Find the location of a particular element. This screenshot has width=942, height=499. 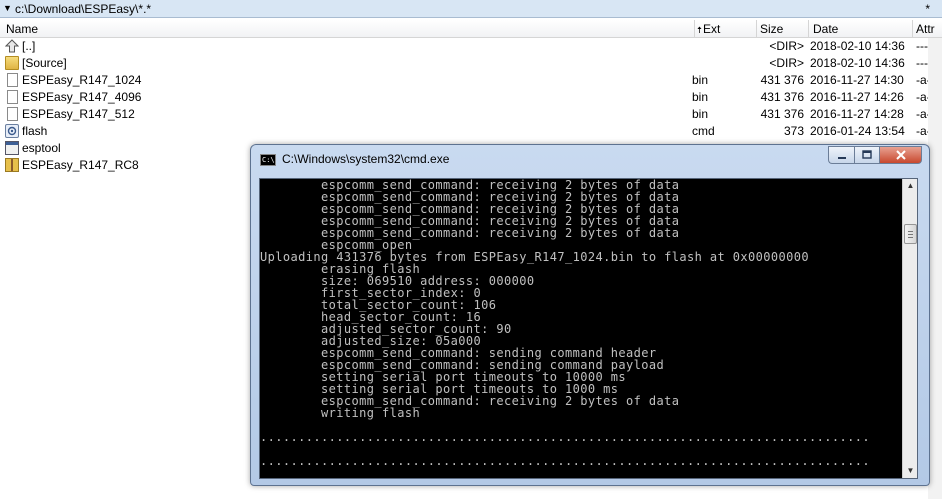

up-folder-icon is located at coordinates (12, 46).